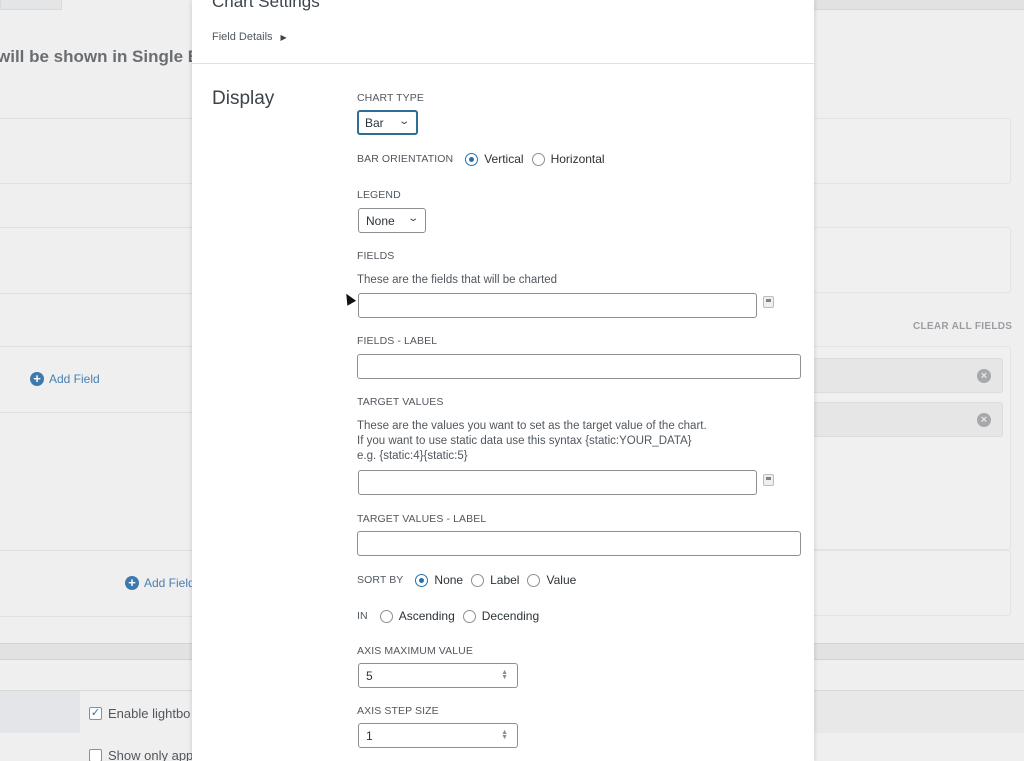 The image size is (1024, 761). What do you see at coordinates (579, 366) in the screenshot?
I see `fields-label-input` at bounding box center [579, 366].